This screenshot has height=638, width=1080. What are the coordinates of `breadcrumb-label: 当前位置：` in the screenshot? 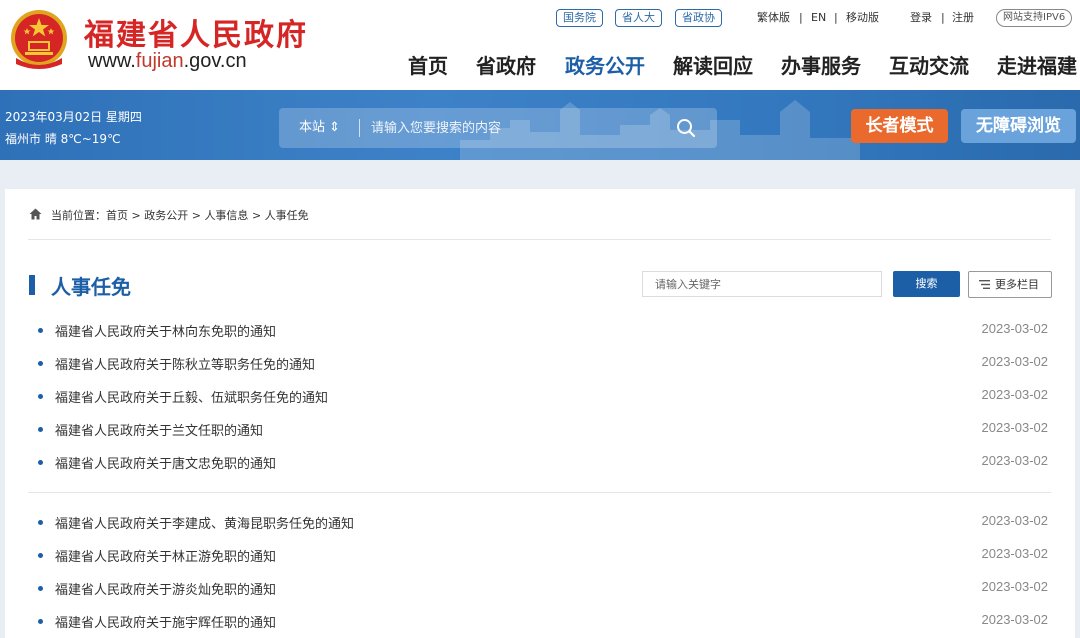 It's located at (78, 215).